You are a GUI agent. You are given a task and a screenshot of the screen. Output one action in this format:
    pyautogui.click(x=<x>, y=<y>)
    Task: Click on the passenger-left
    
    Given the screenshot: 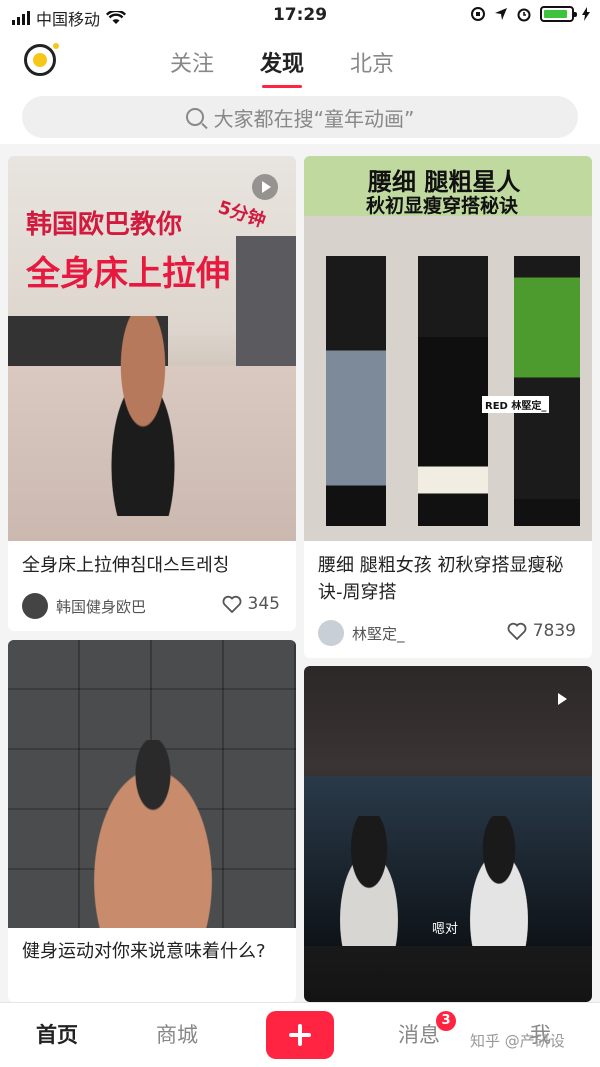 What is the action you would take?
    pyautogui.click(x=369, y=881)
    